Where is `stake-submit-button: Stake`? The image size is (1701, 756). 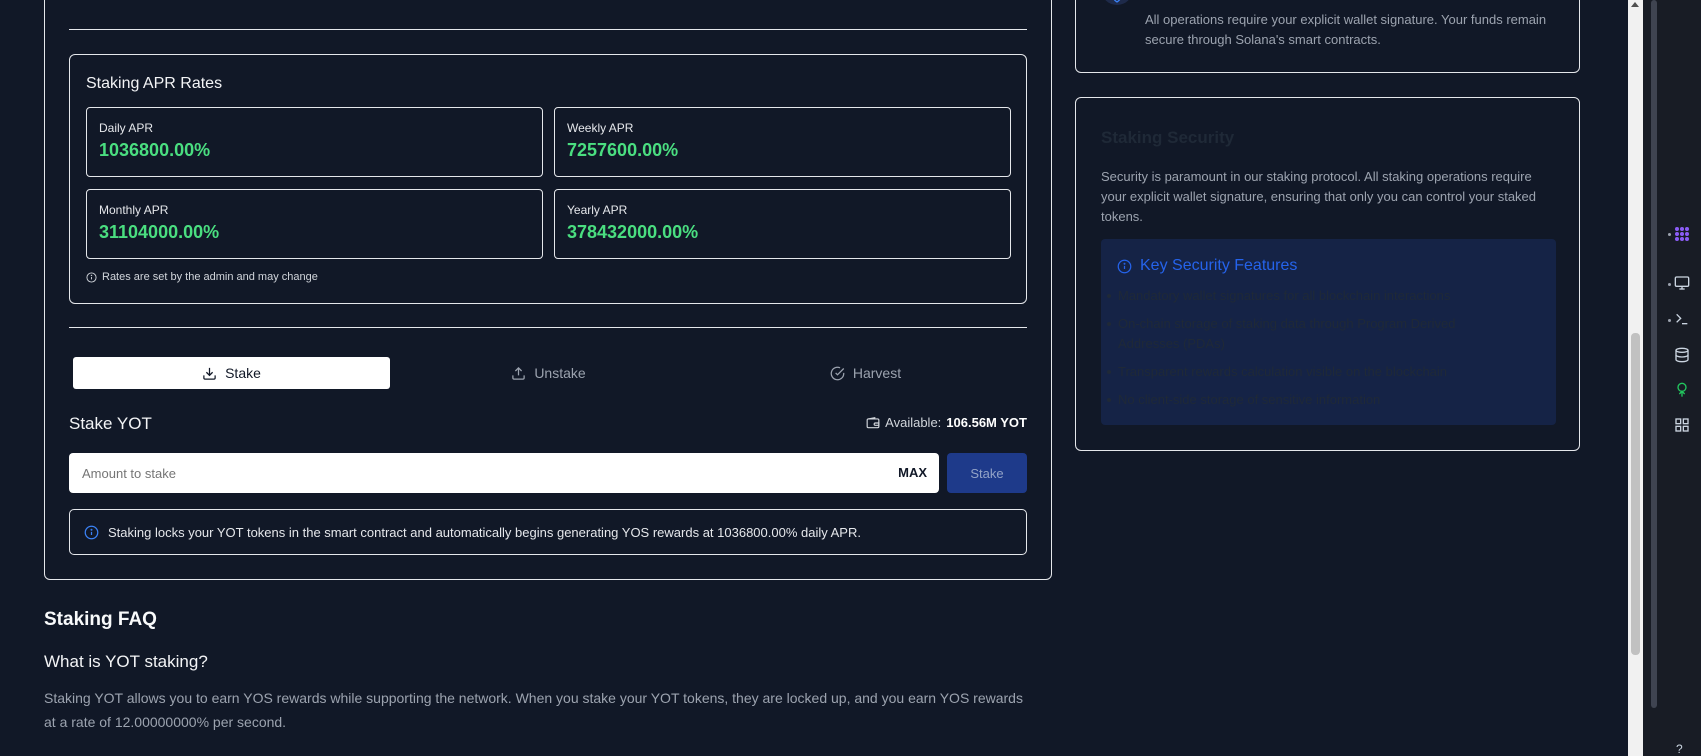
stake-submit-button: Stake is located at coordinates (987, 473).